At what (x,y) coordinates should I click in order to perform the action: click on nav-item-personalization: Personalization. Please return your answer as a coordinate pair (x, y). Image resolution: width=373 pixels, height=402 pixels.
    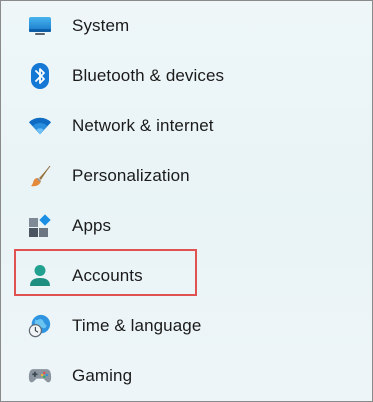
    Looking at the image, I should click on (185, 176).